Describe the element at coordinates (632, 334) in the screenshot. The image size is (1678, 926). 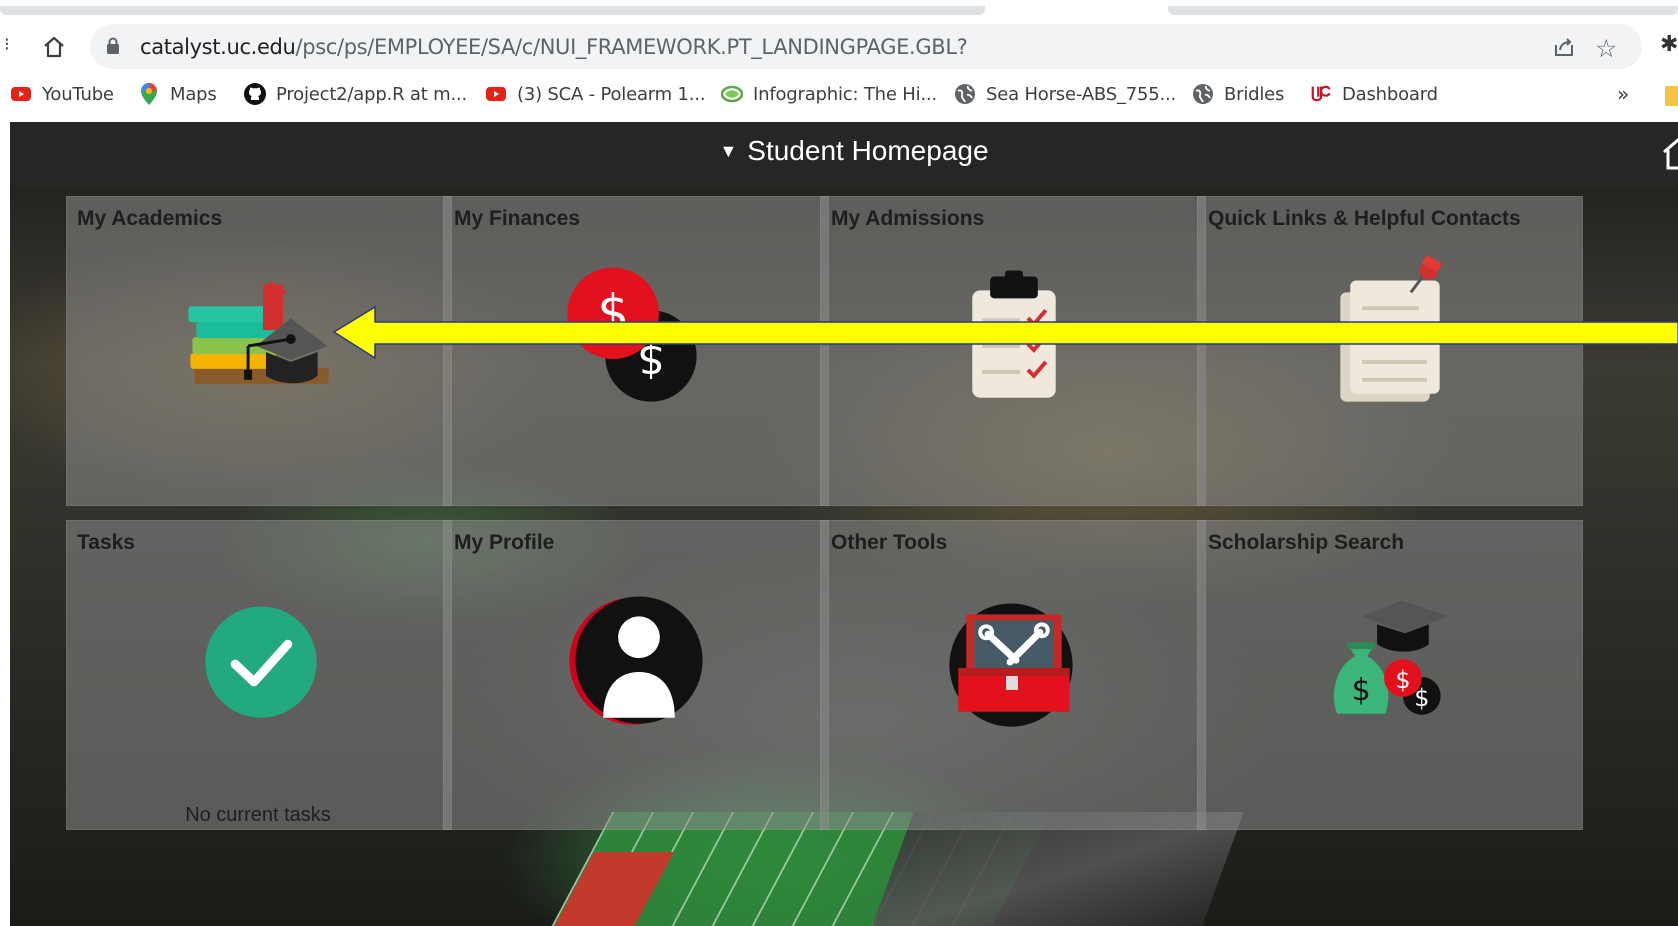
I see `finances-dollar-coins-icon: $ $` at that location.